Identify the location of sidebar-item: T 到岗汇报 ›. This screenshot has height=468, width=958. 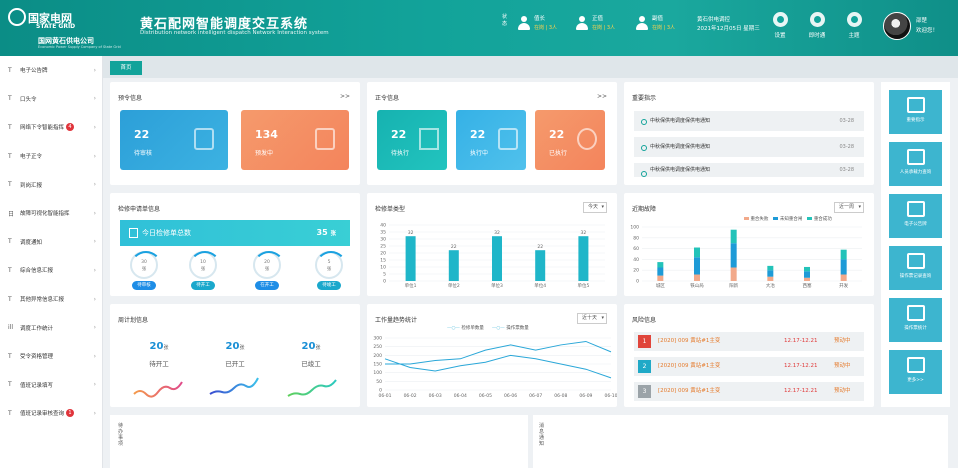
(51, 184).